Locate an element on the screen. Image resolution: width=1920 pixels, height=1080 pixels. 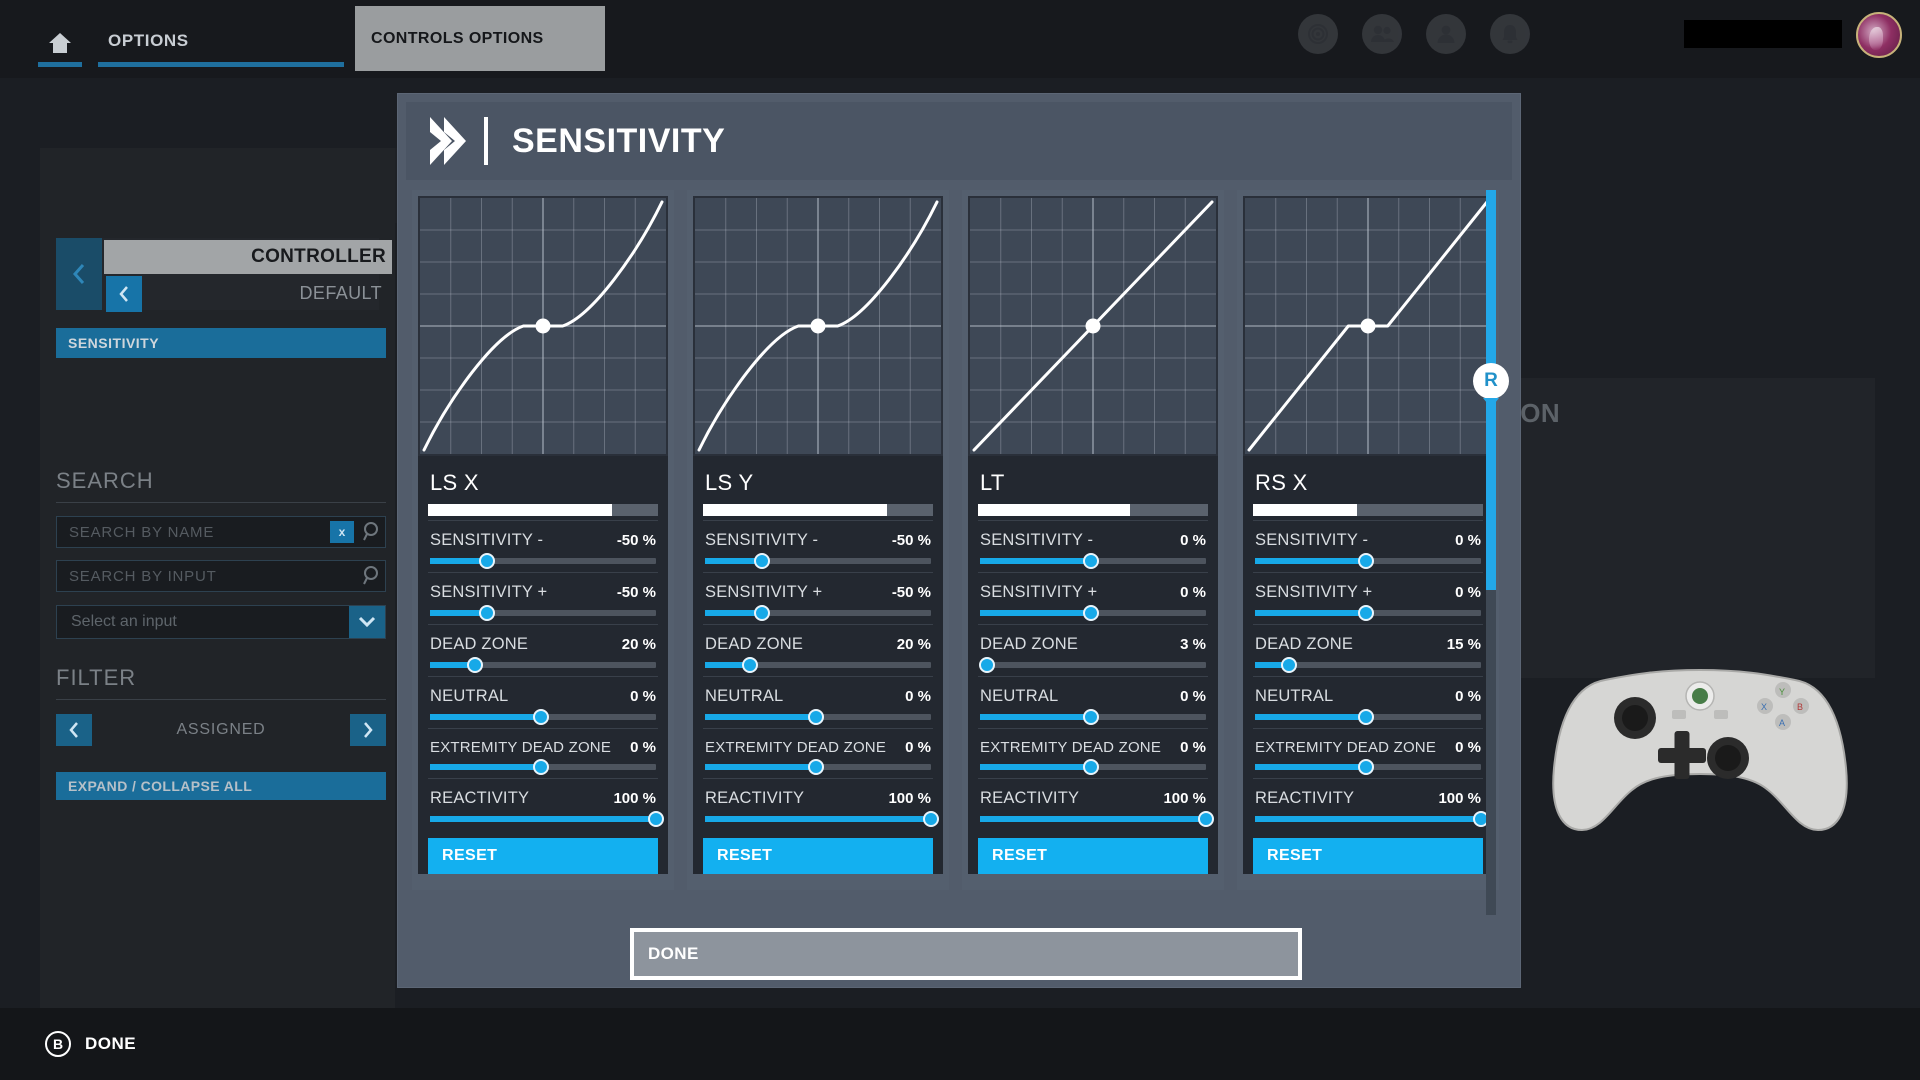
setting-row-header: SENSITIVITY + -50 % is located at coordinates (818, 592).